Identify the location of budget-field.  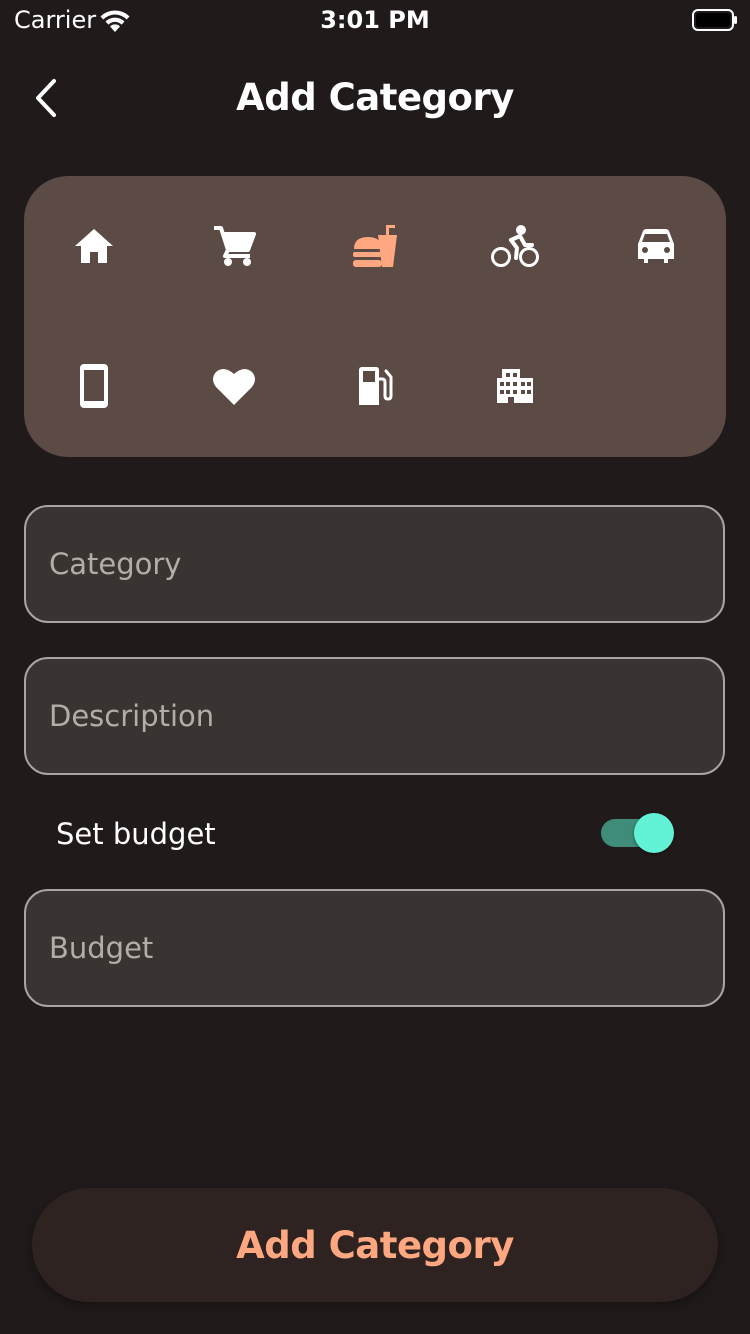
(374, 948).